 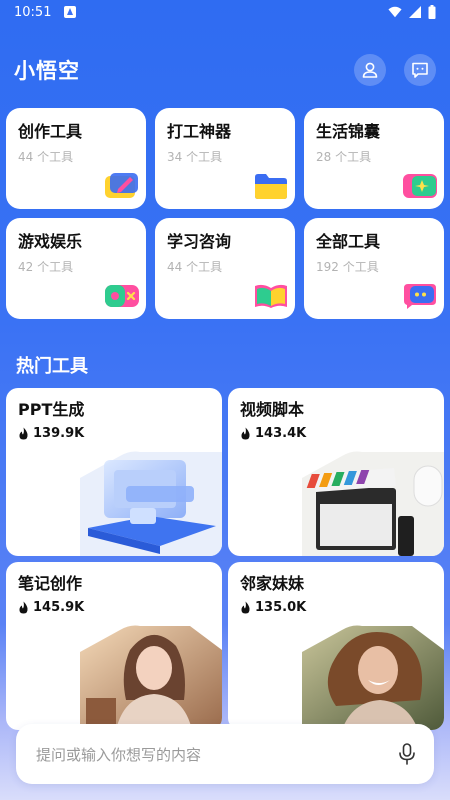 What do you see at coordinates (195, 157) in the screenshot?
I see `category-count: 34 个工具` at bounding box center [195, 157].